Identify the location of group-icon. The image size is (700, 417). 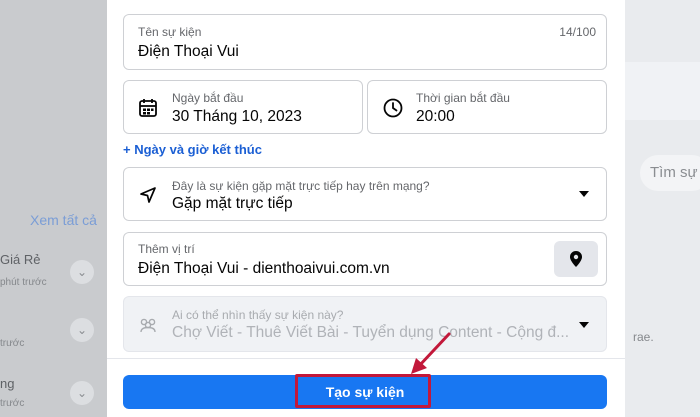
(148, 325).